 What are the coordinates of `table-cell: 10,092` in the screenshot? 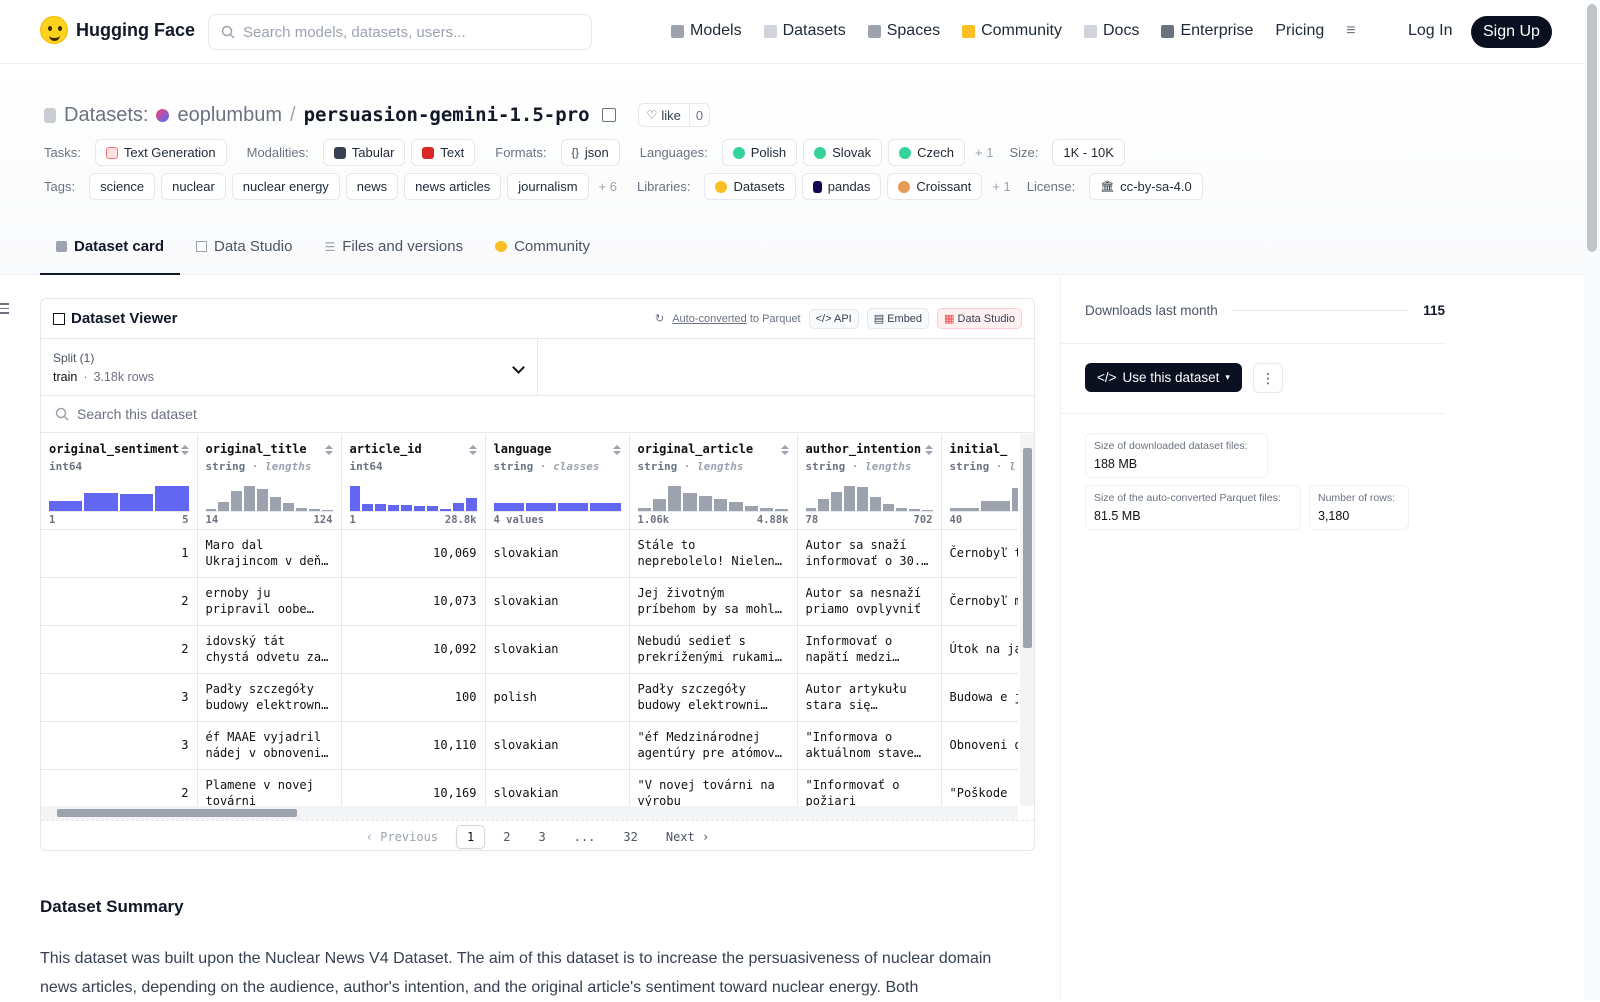 It's located at (413, 649).